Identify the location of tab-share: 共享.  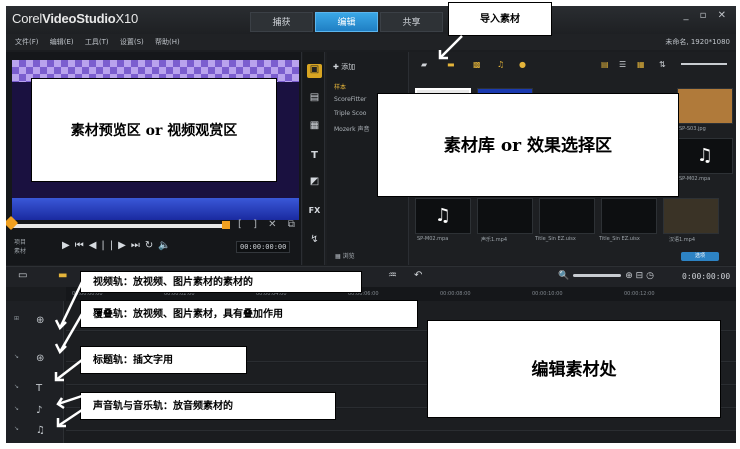
(411, 22).